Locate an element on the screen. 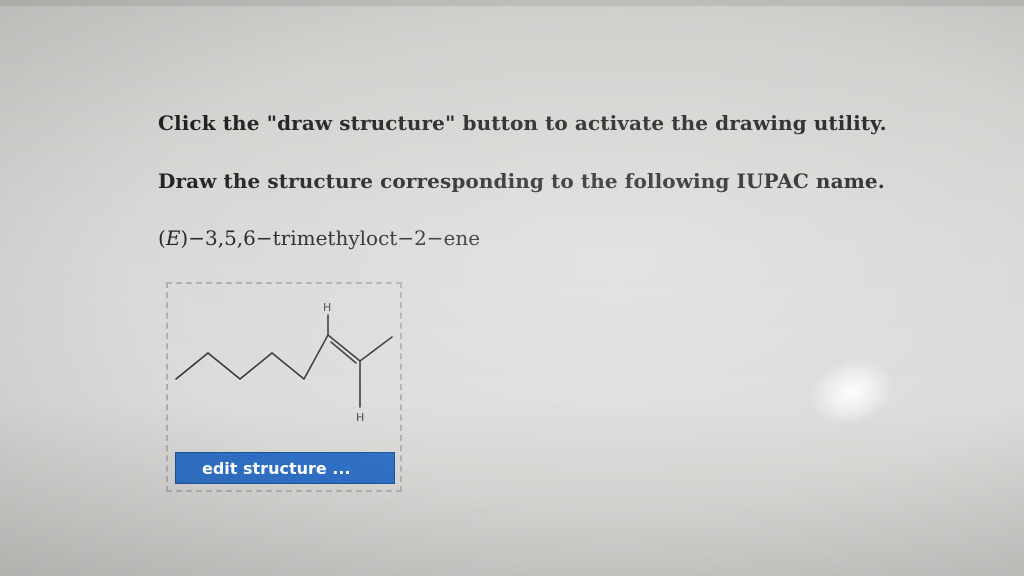 The image size is (1024, 576). screen-glare is located at coordinates (852, 392).